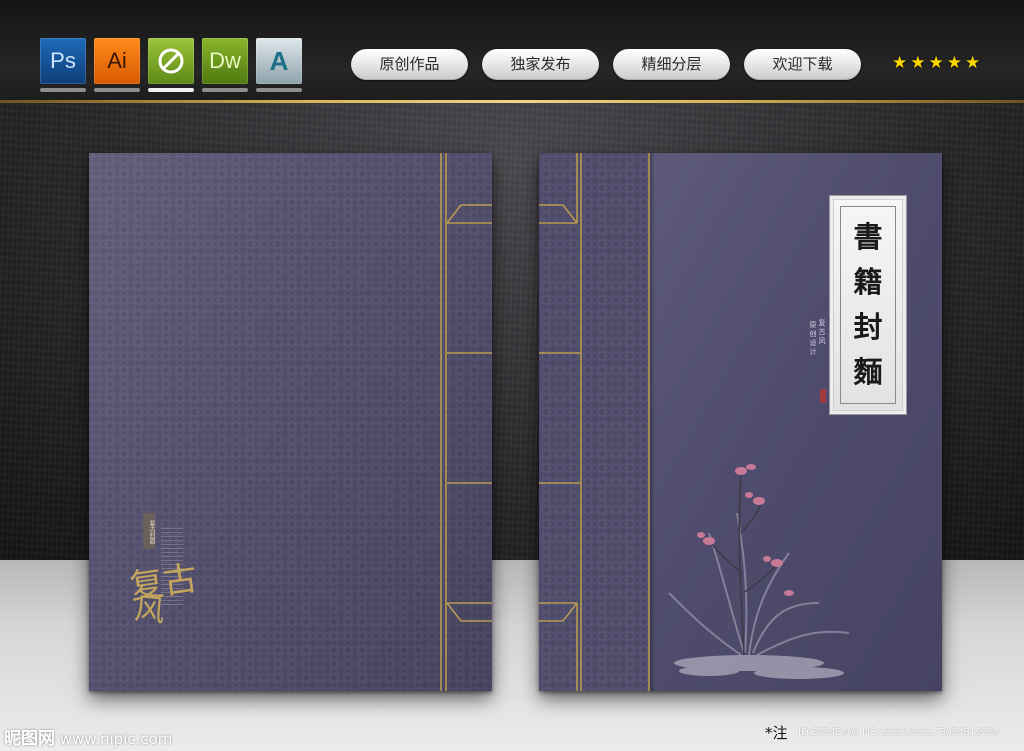 The width and height of the screenshot is (1024, 751). Describe the element at coordinates (868, 237) in the screenshot. I see `title-char: 書` at that location.